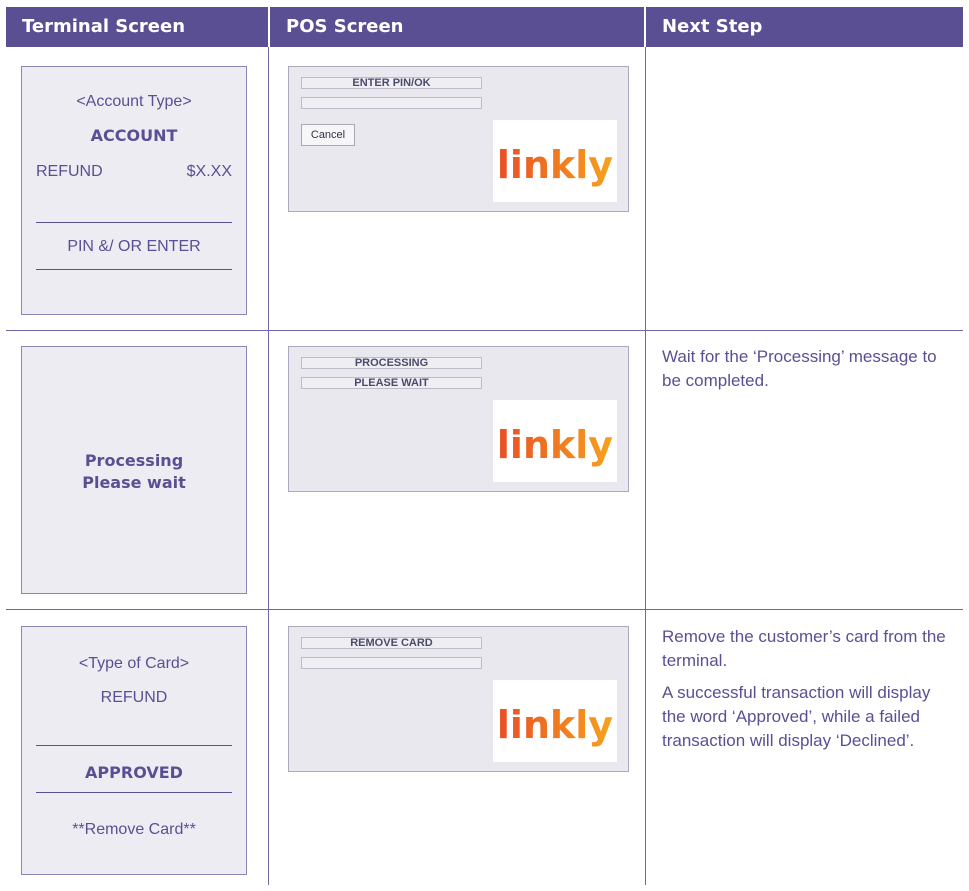 This screenshot has height=891, width=969. I want to click on terminal-screen-2: Processing Please wait, so click(134, 470).